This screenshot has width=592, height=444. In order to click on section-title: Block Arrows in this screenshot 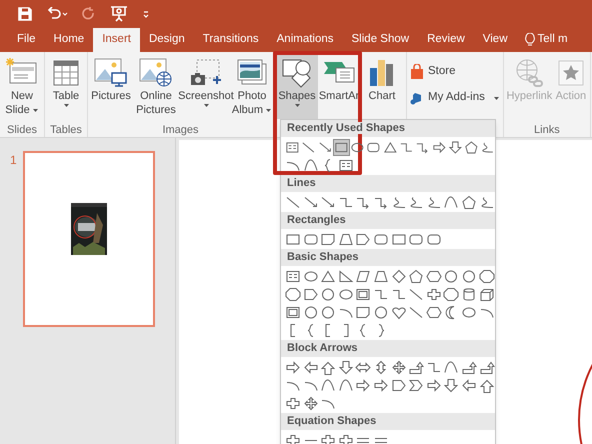, I will do `click(322, 348)`.